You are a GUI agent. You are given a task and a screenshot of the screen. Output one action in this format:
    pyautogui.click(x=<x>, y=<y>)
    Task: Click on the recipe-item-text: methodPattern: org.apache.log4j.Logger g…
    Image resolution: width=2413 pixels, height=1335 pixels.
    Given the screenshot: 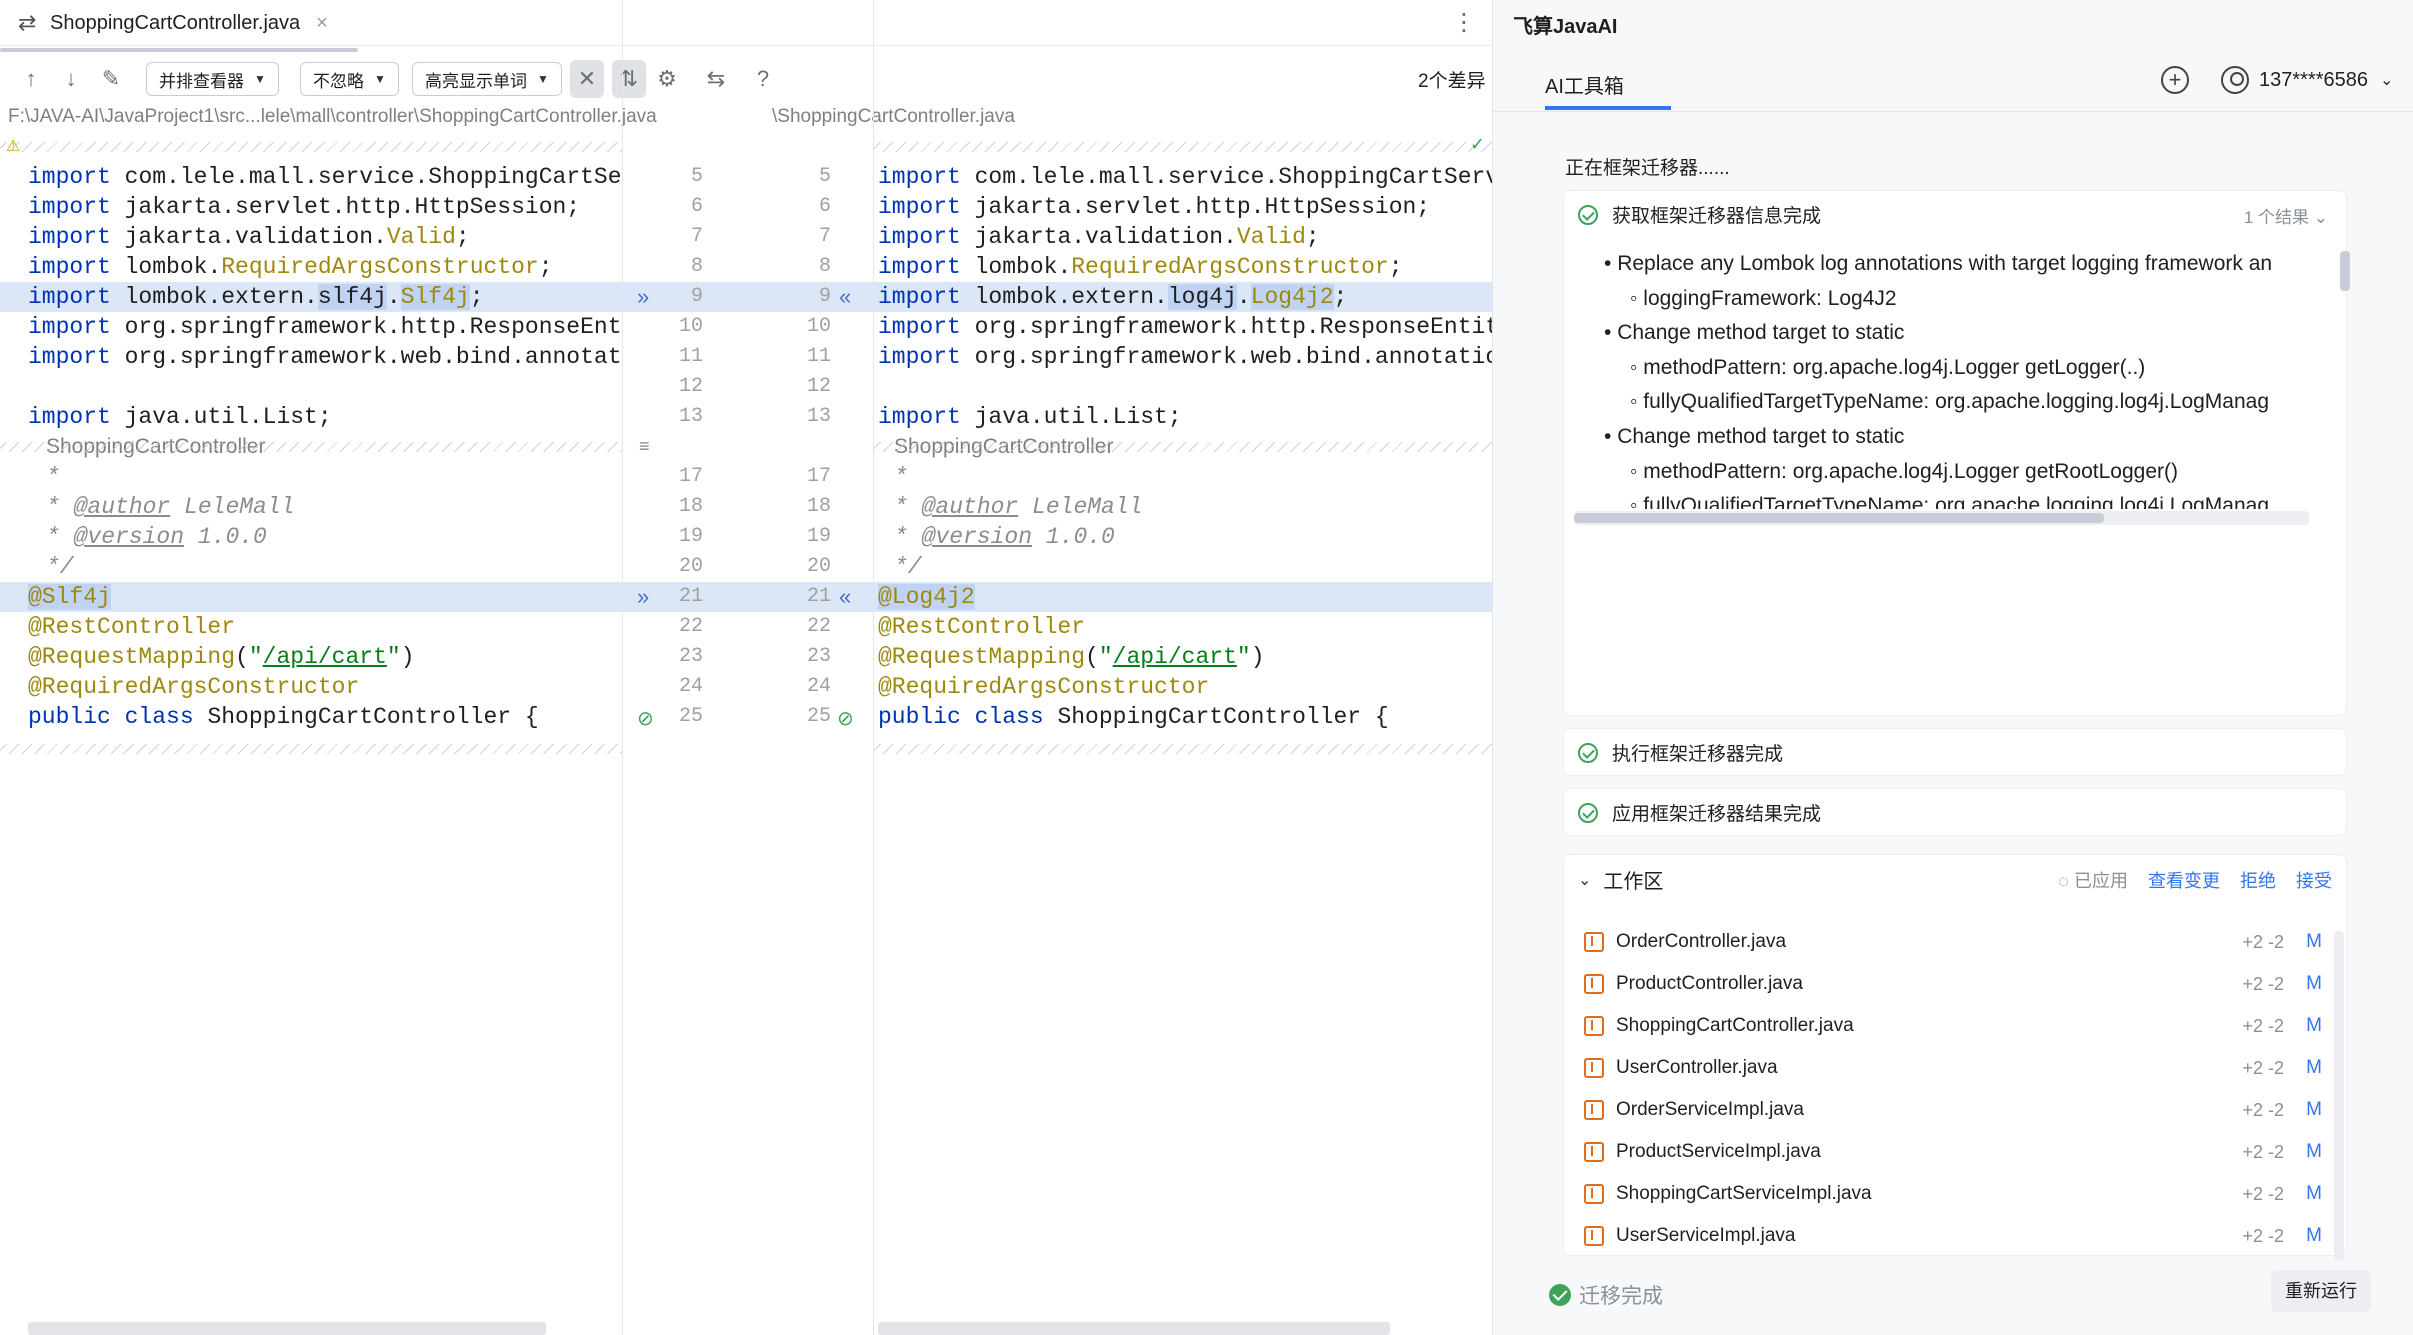 What is the action you would take?
    pyautogui.click(x=1910, y=471)
    